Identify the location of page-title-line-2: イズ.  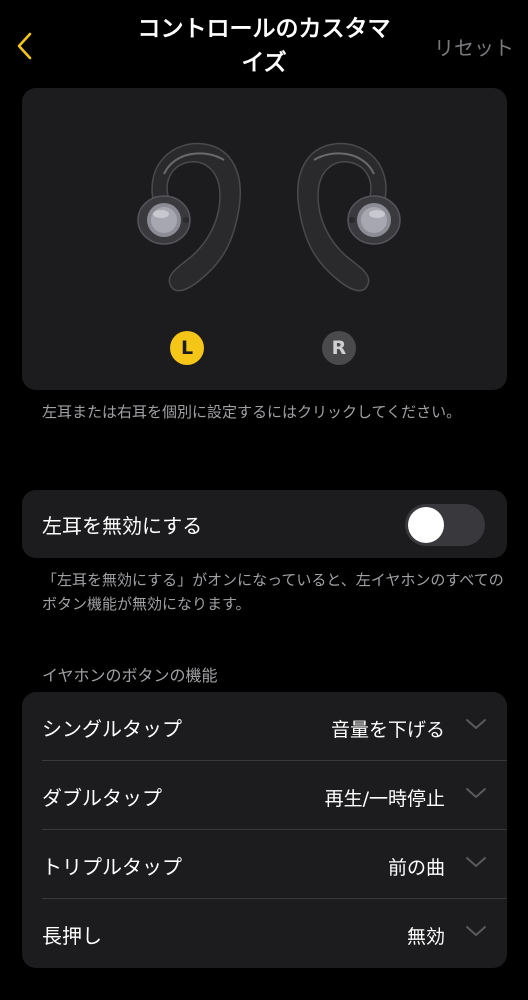
(264, 63).